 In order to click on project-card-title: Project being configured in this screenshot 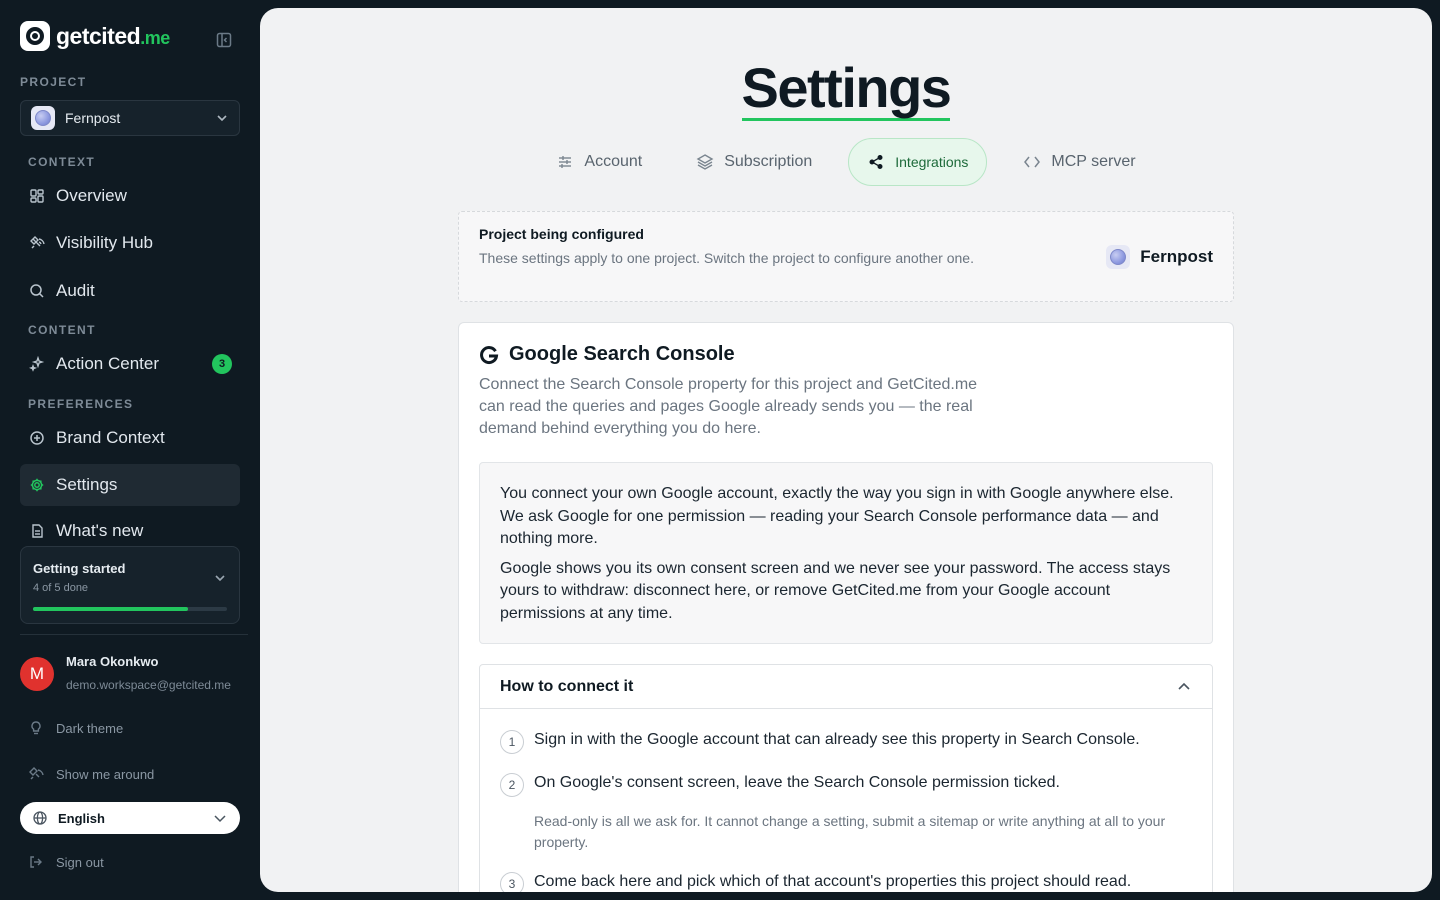, I will do `click(561, 234)`.